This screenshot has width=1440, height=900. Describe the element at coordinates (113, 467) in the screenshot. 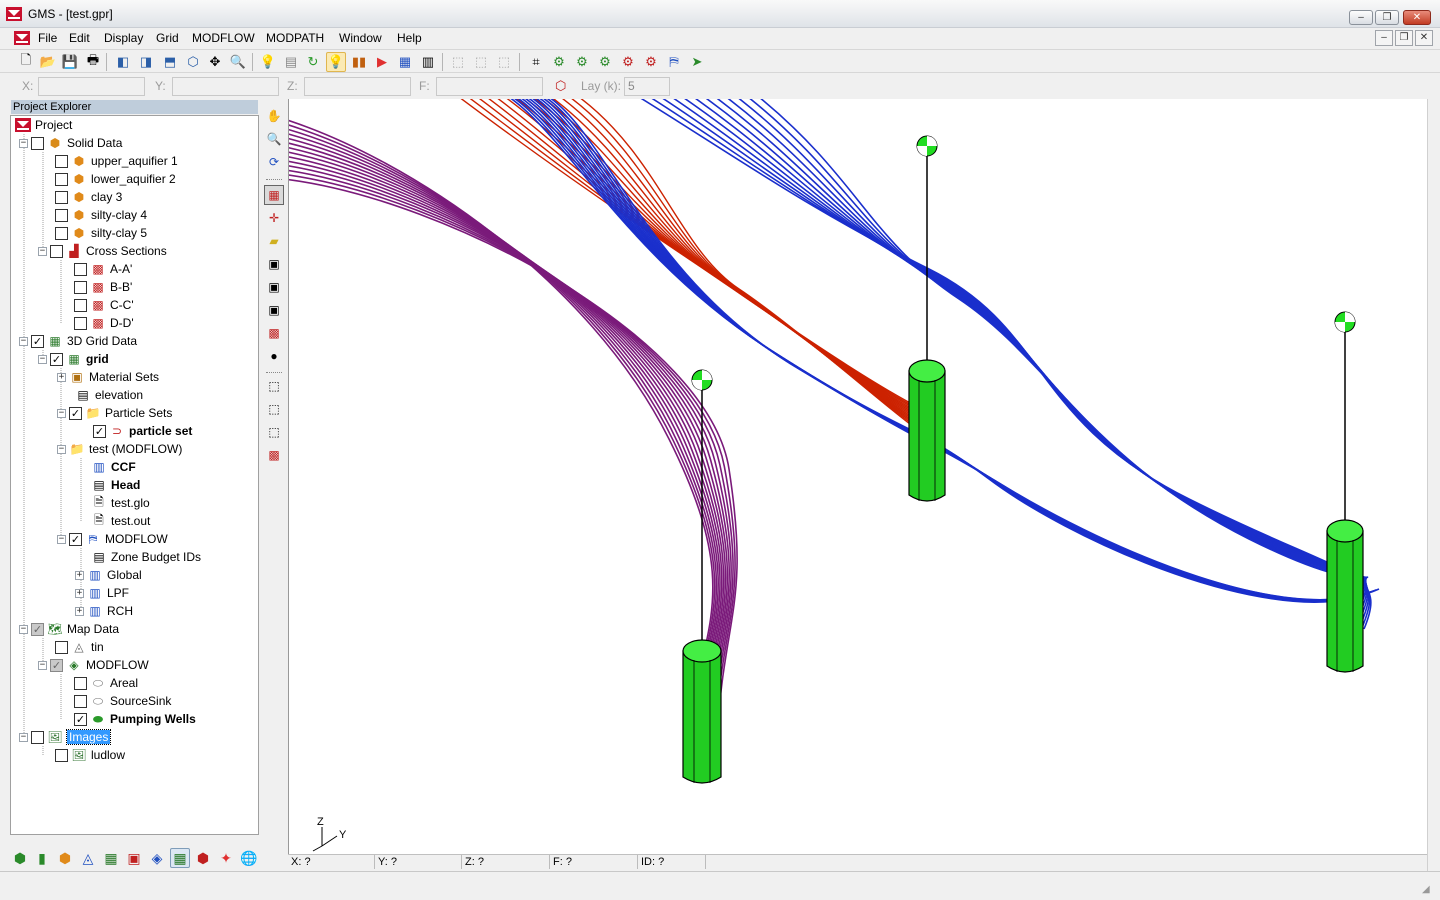

I see `tree-node-ccf: ▥ CCF` at that location.